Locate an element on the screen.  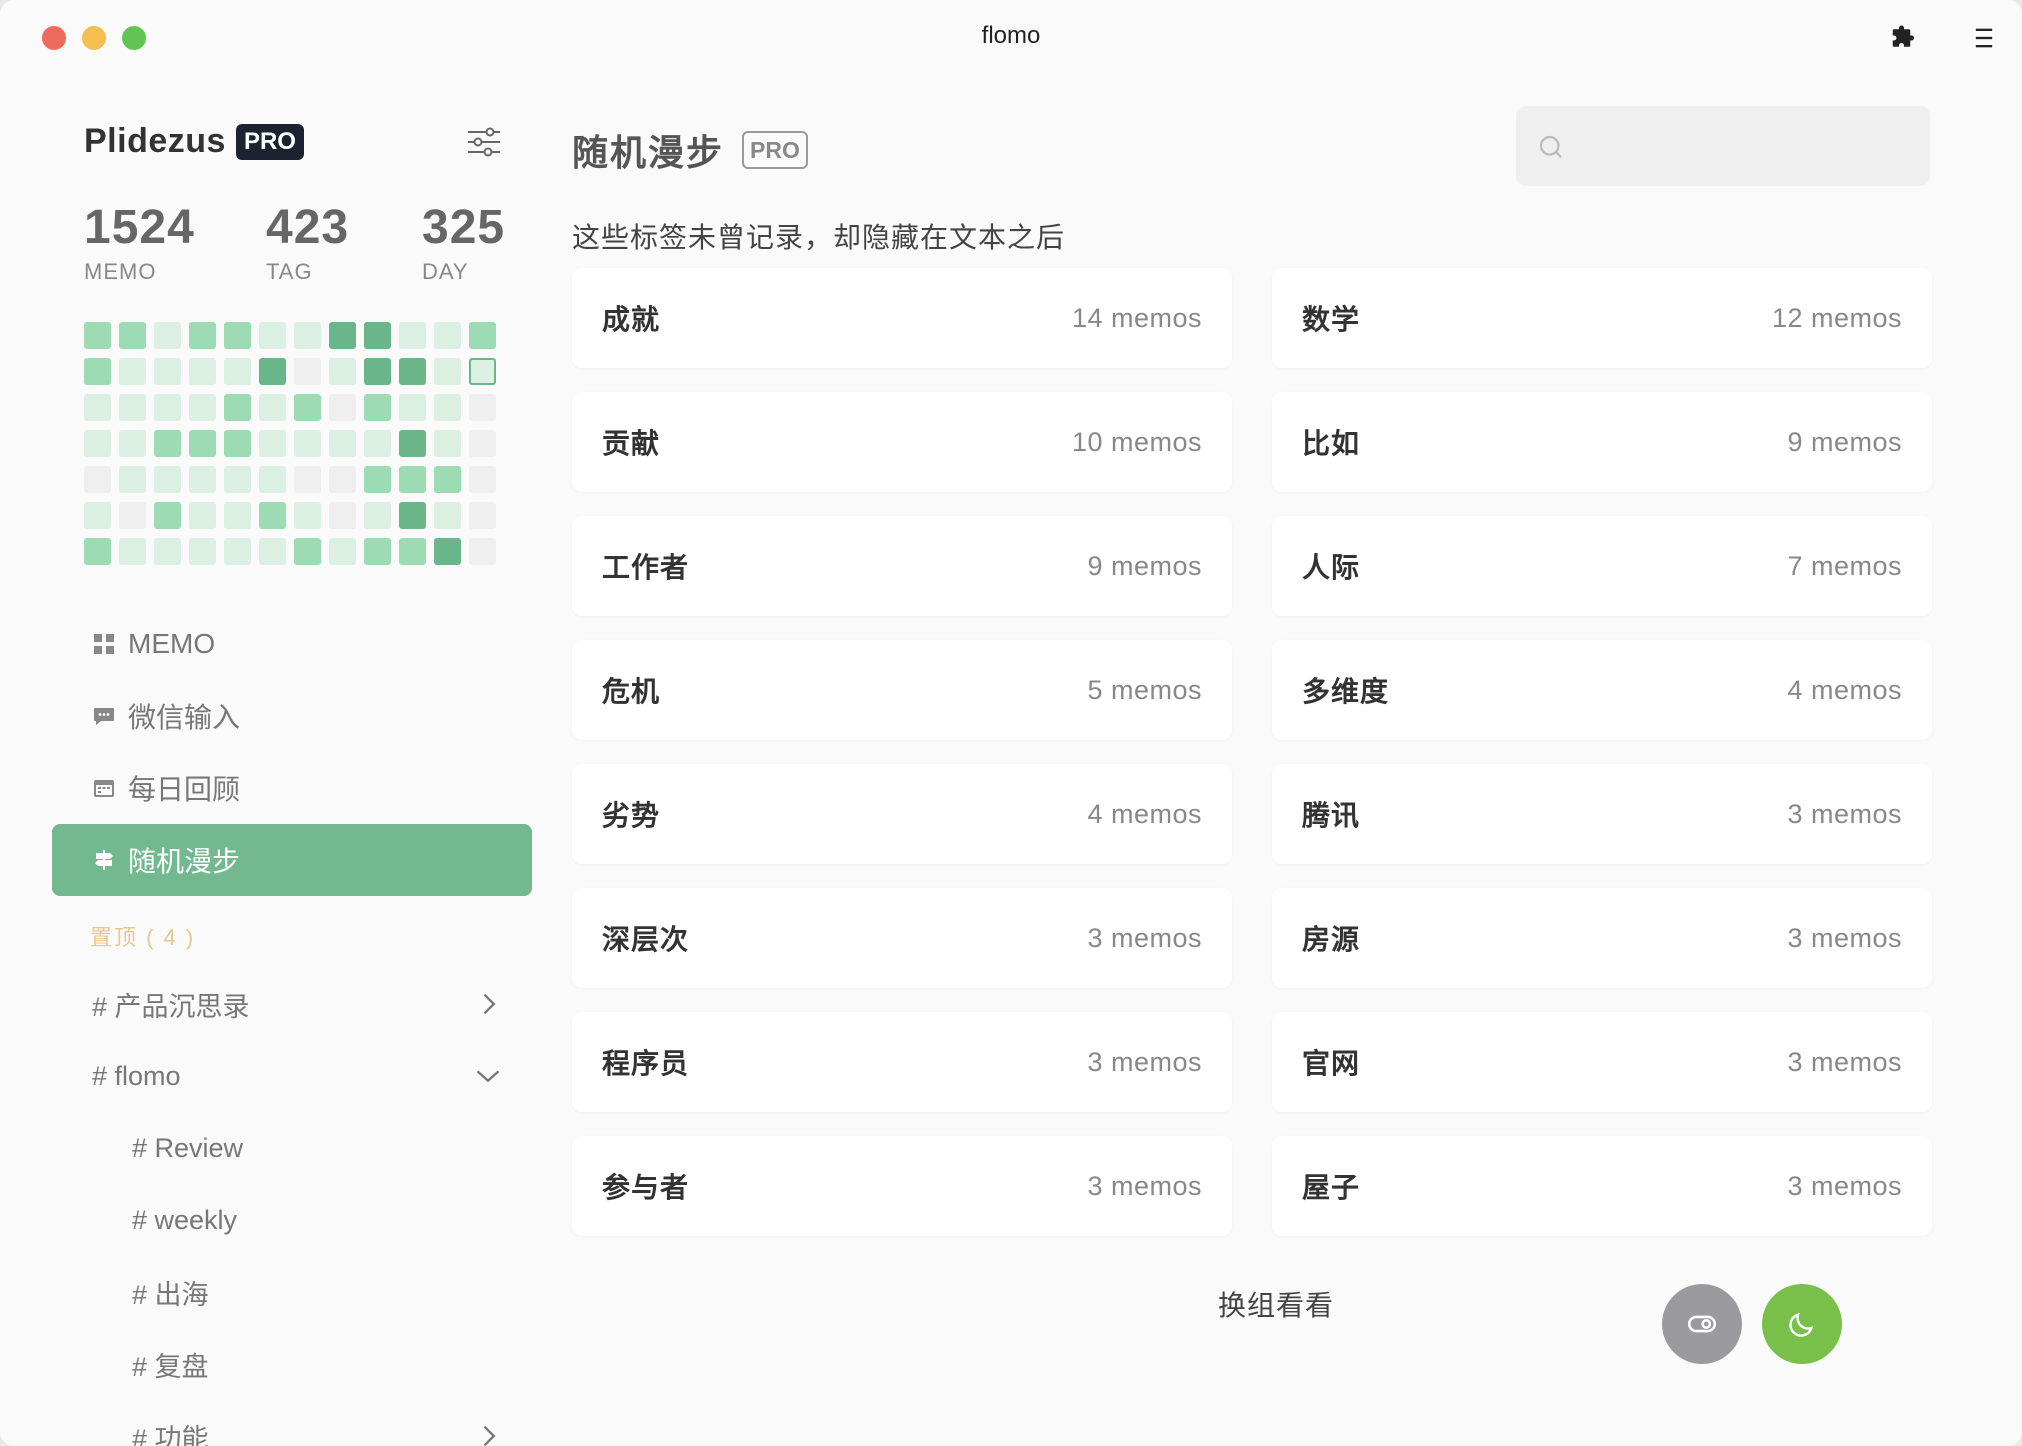
heatmap-cell-today is located at coordinates (482, 371).